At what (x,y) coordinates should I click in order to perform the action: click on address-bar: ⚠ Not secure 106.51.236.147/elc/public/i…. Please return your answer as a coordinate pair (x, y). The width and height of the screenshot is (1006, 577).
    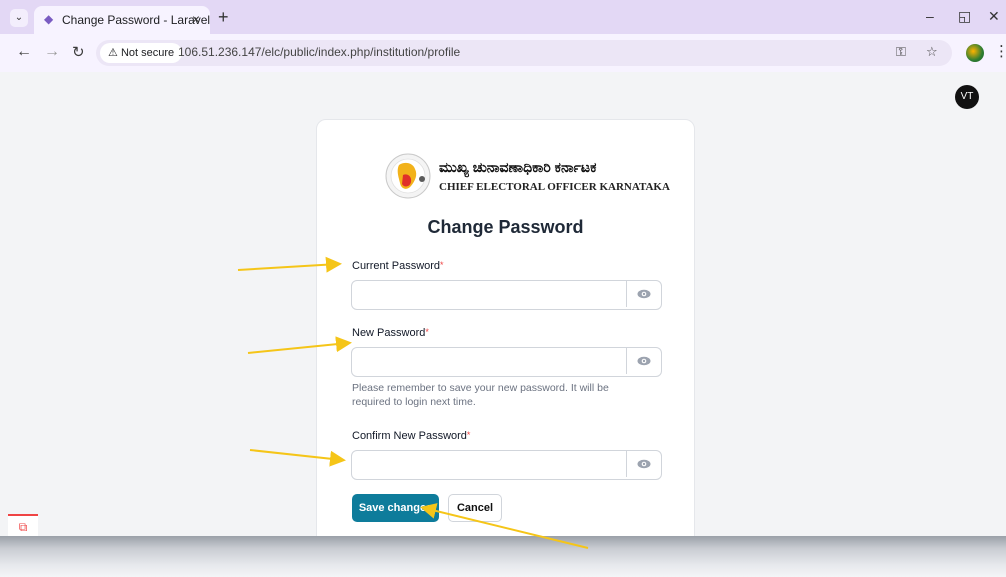
    Looking at the image, I should click on (524, 53).